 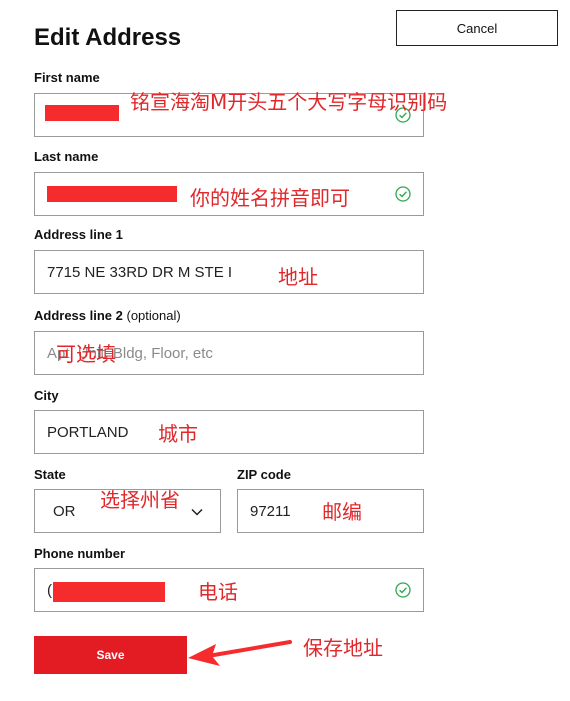 I want to click on chevron-down-icon, so click(x=197, y=512).